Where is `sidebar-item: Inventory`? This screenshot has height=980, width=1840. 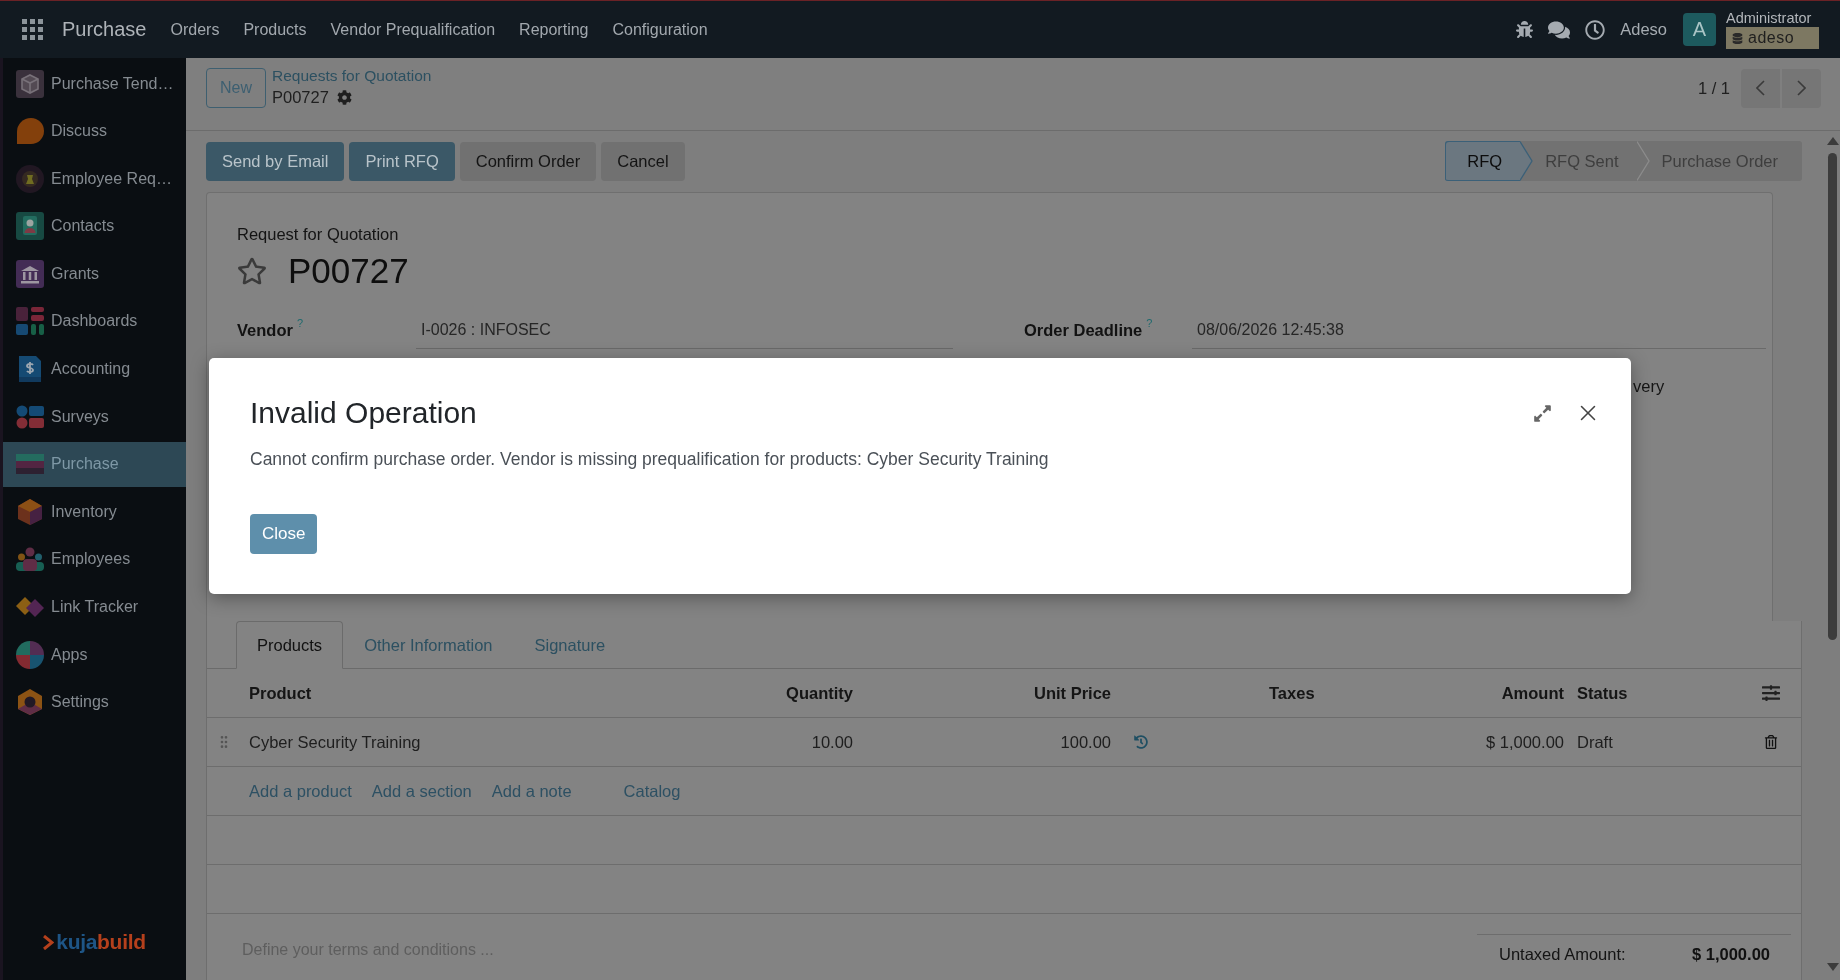
sidebar-item: Inventory is located at coordinates (94, 512).